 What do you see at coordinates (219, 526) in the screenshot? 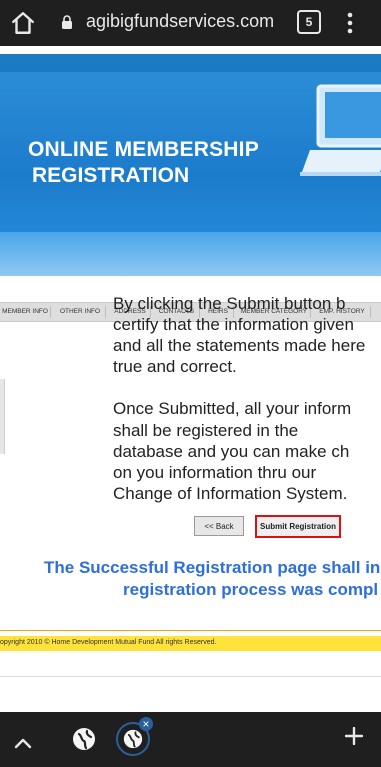
I see `back-button: << Back` at bounding box center [219, 526].